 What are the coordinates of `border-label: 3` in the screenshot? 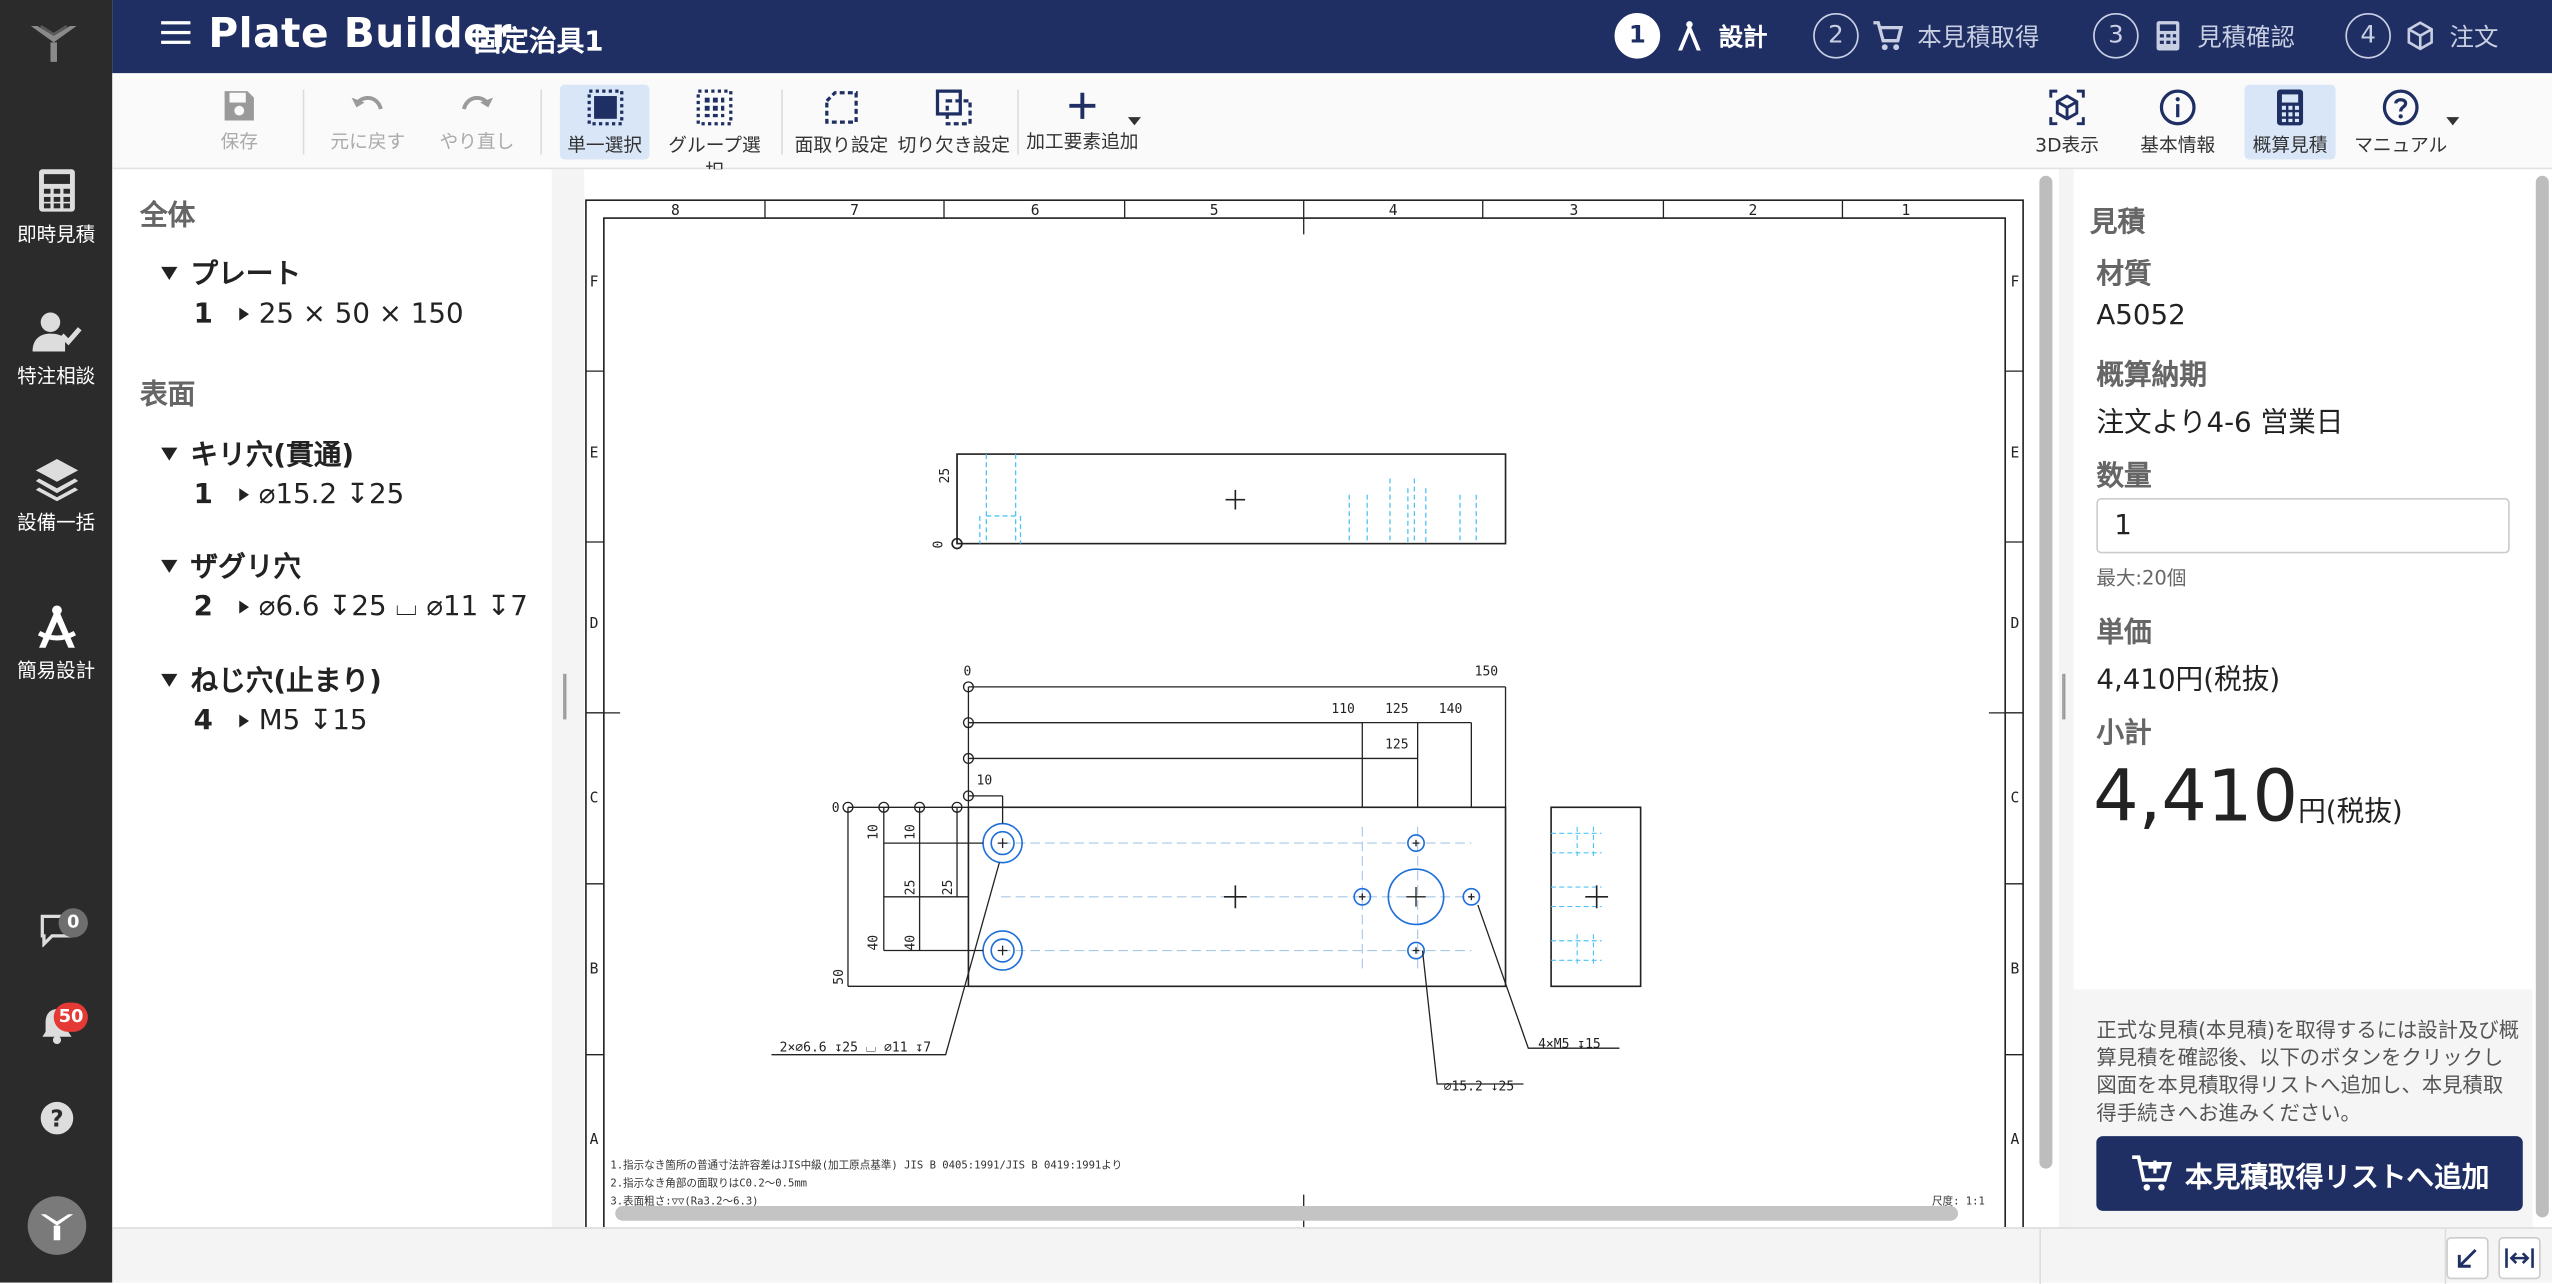 It's located at (1573, 210).